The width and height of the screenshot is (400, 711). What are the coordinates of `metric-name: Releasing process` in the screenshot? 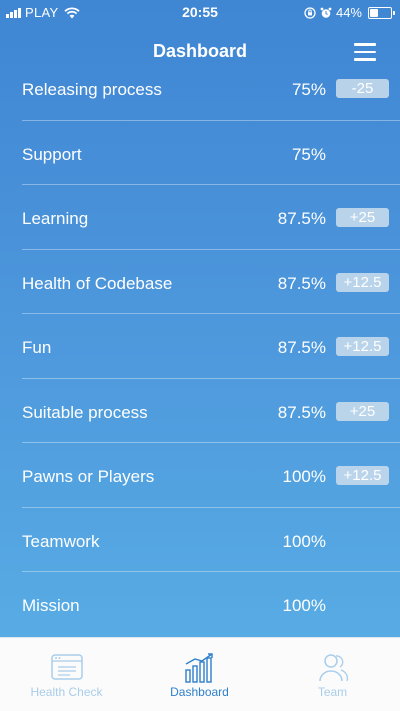 It's located at (92, 89).